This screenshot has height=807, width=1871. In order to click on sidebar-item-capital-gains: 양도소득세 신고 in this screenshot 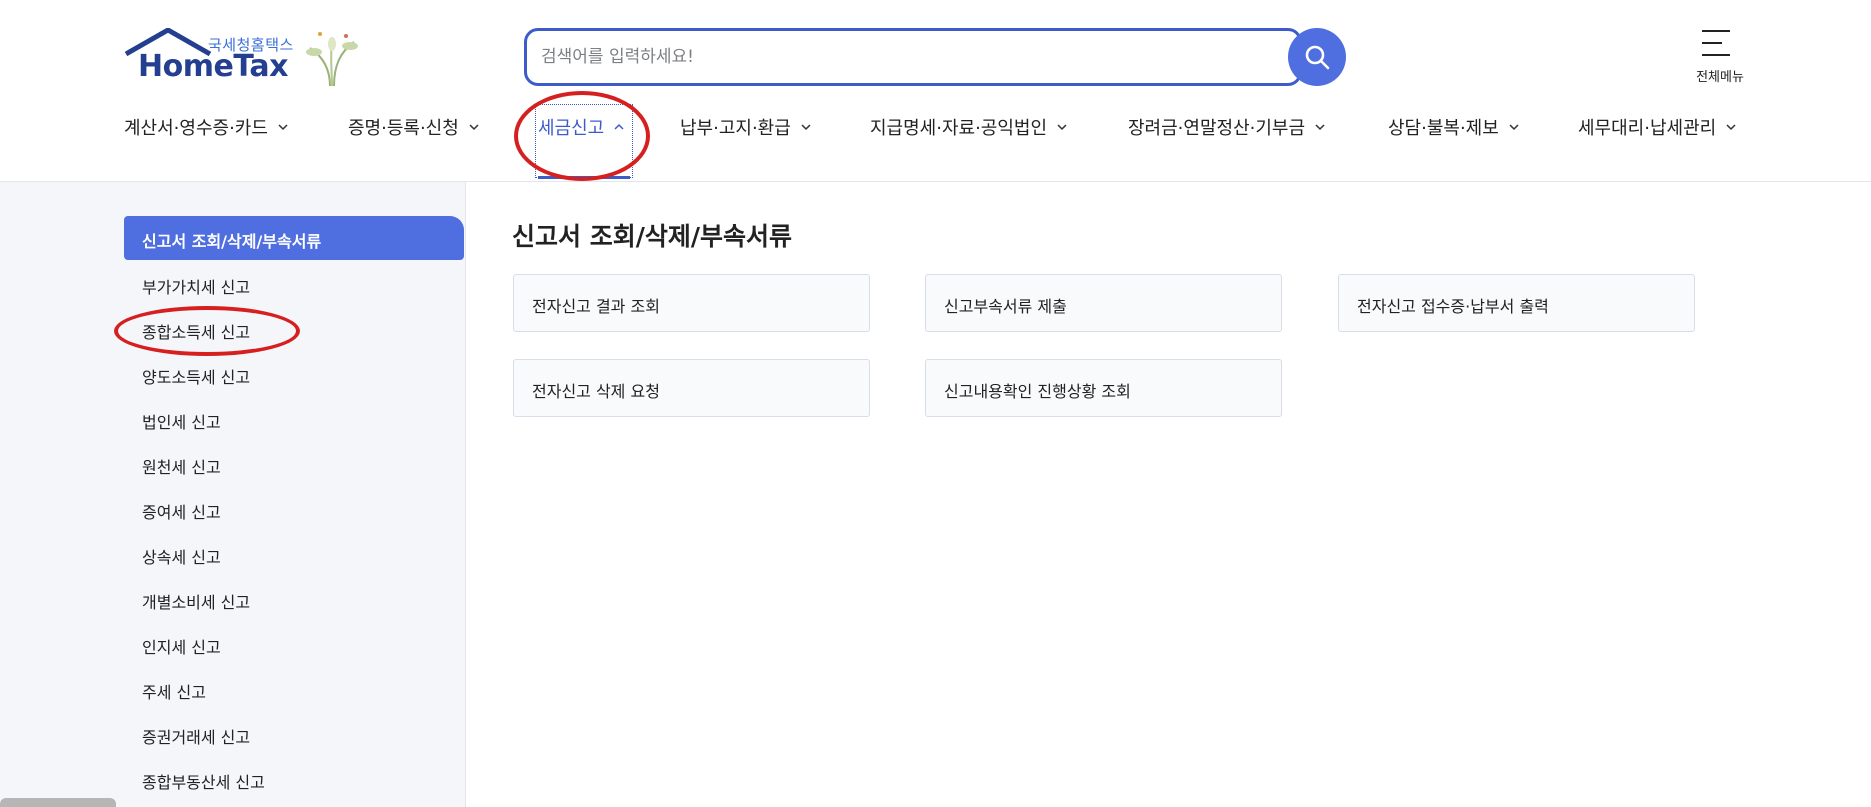, I will do `click(196, 376)`.